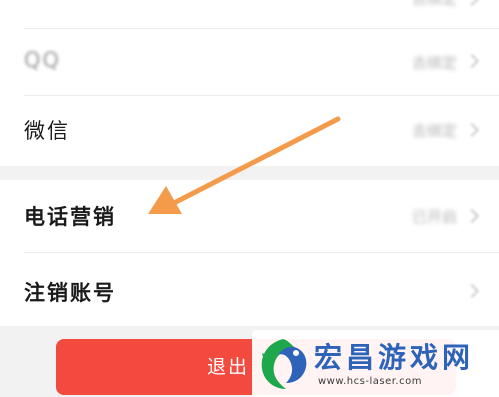 The height and width of the screenshot is (397, 499). Describe the element at coordinates (284, 364) in the screenshot. I see `dragon-logo-icon` at that location.